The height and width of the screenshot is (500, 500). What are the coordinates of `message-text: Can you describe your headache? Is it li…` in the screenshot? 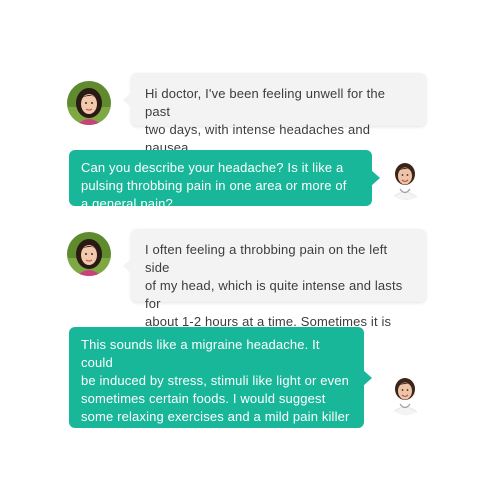 It's located at (214, 185).